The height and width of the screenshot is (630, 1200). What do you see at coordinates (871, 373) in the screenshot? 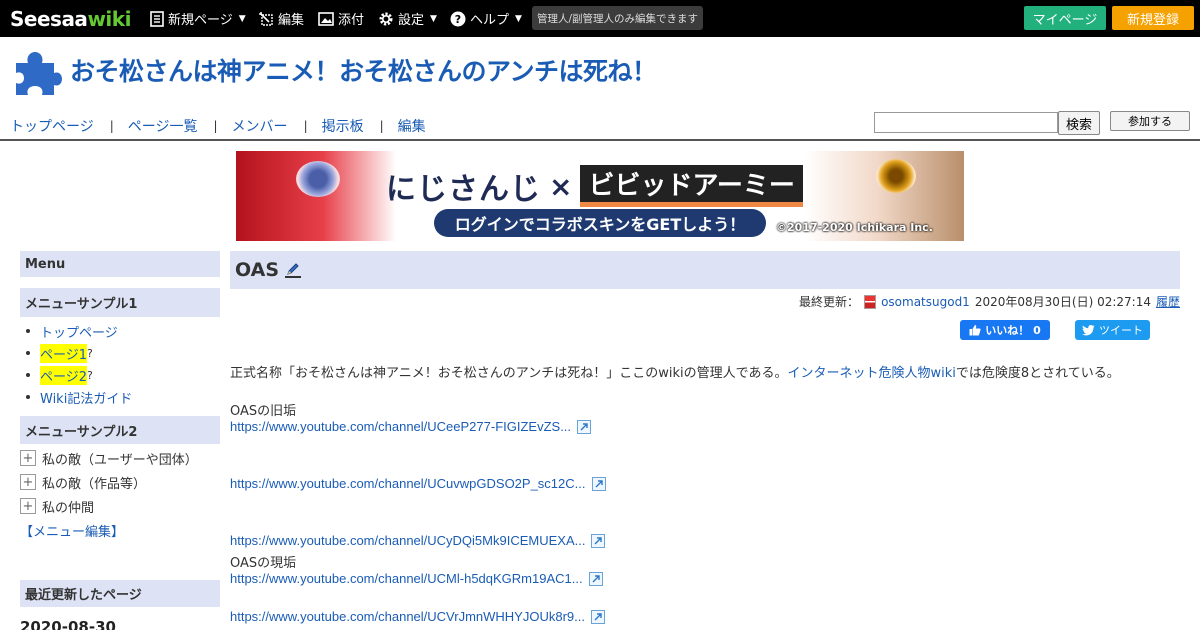
I see `danger-wiki-link: インターネット危険人物wiki` at bounding box center [871, 373].